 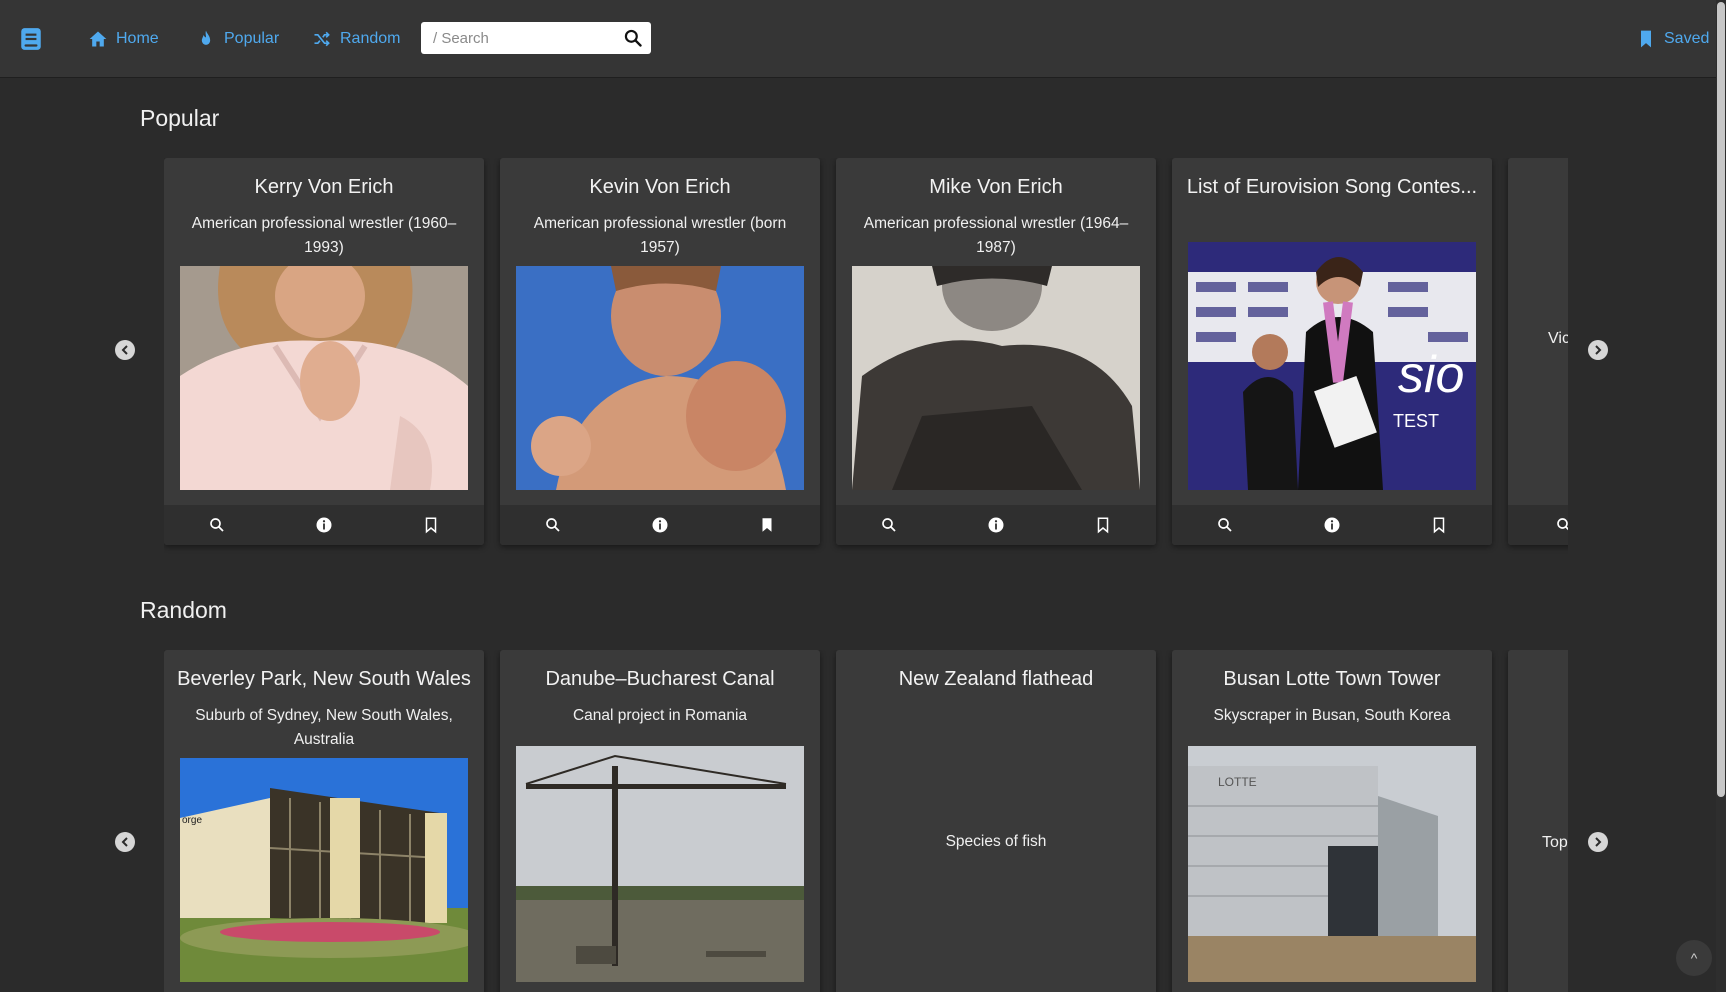 What do you see at coordinates (767, 525) in the screenshot?
I see `bookmark-filled-icon` at bounding box center [767, 525].